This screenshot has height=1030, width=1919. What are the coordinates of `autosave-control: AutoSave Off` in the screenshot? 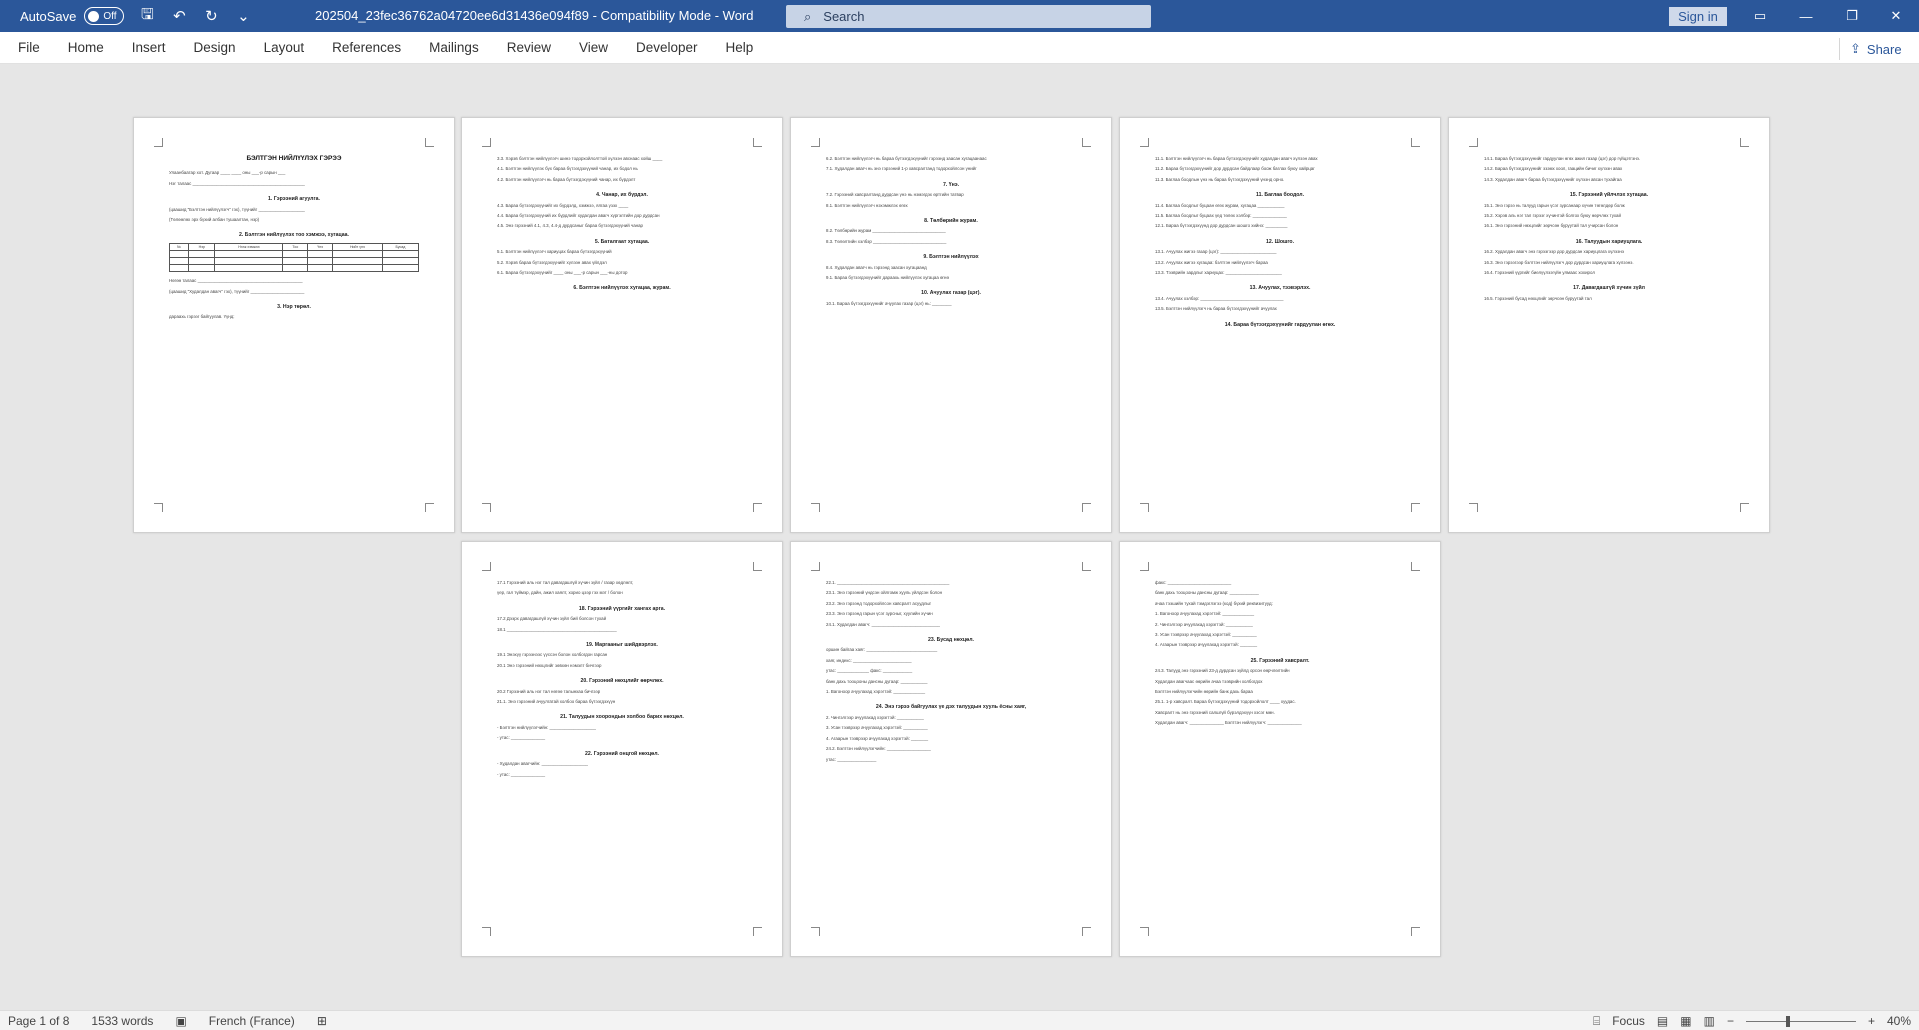 It's located at (72, 16).